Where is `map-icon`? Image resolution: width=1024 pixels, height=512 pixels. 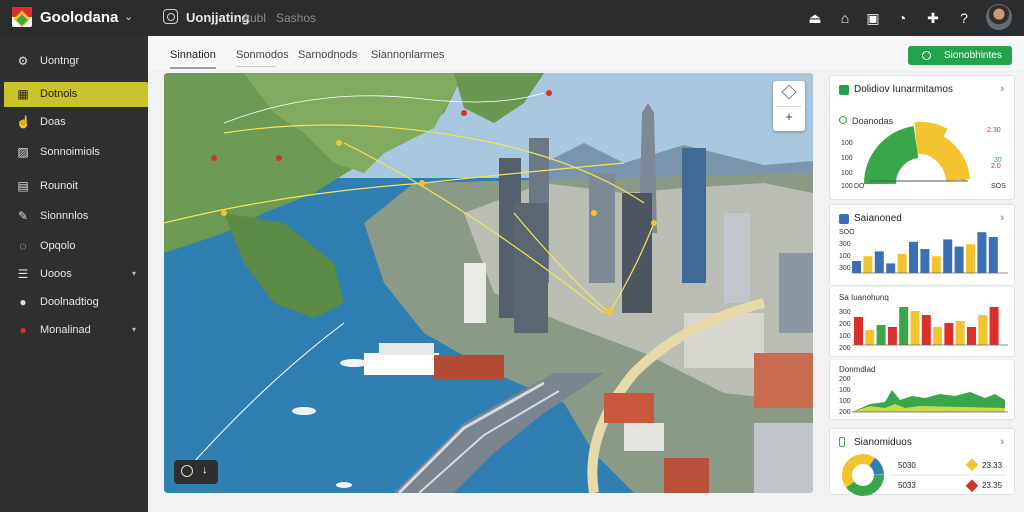 map-icon is located at coordinates (170, 16).